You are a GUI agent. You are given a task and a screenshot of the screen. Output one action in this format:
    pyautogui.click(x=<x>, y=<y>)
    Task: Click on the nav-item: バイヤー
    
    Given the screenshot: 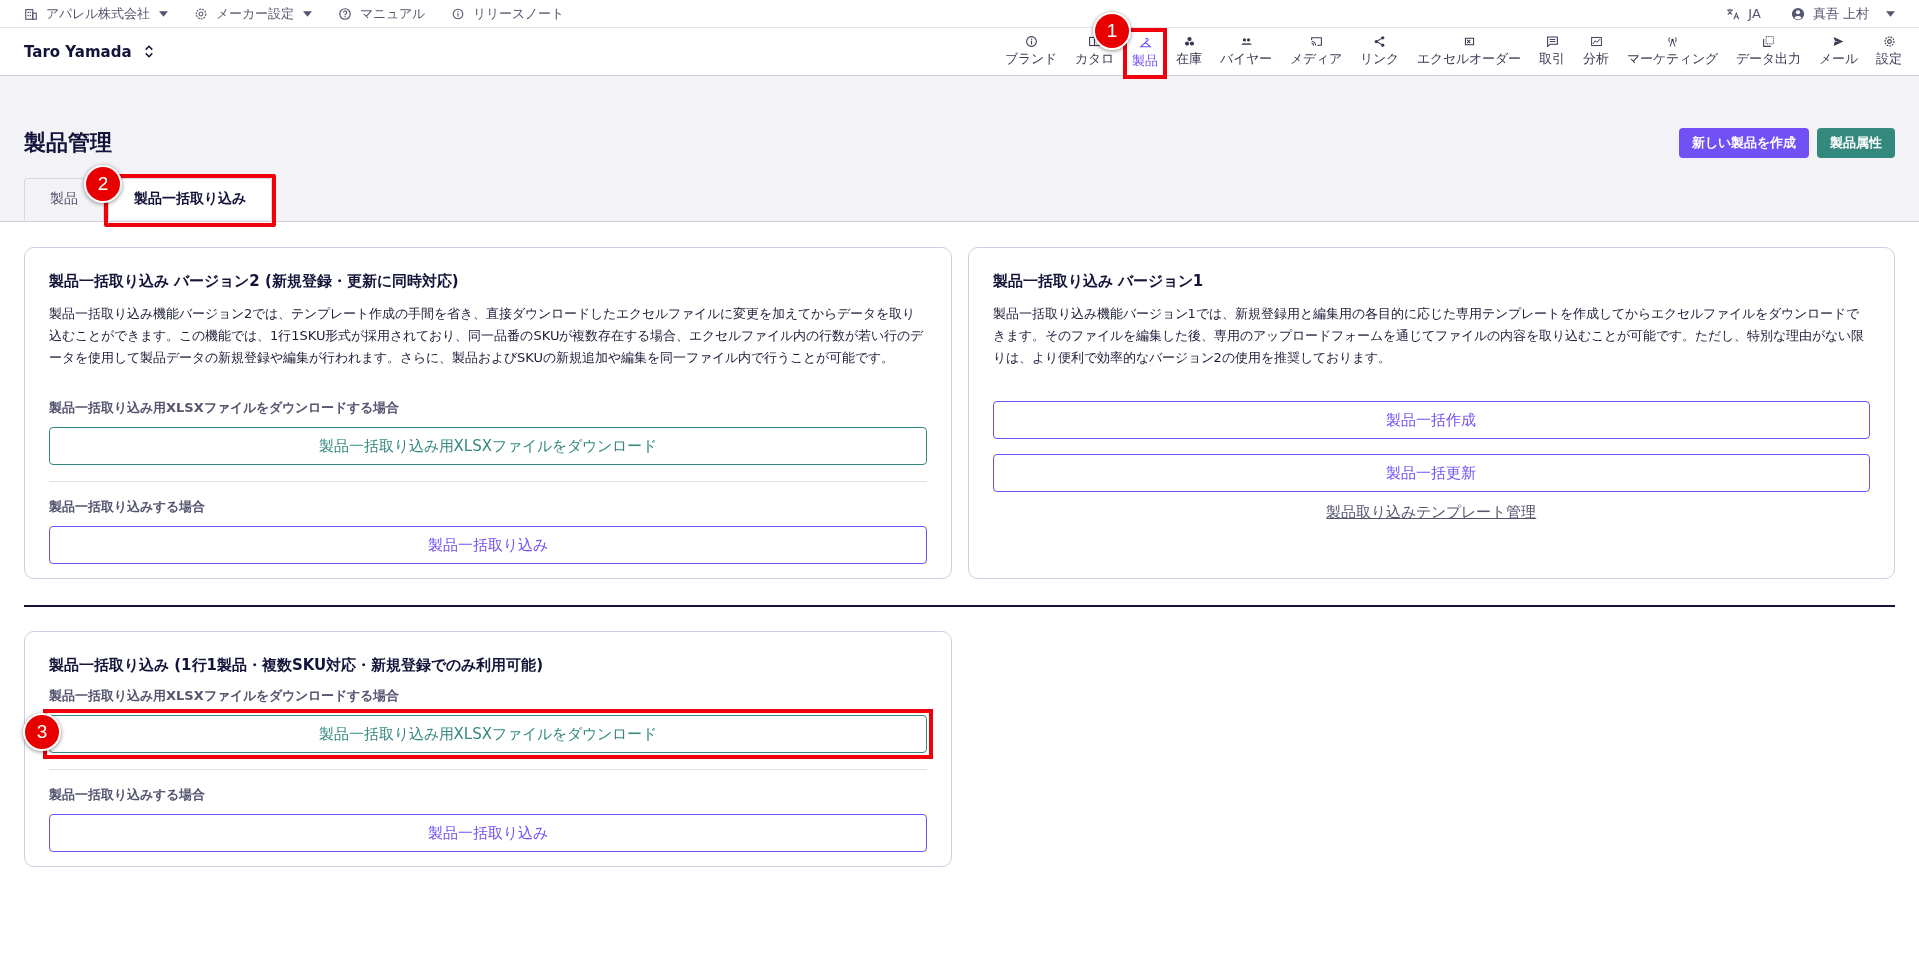 What is the action you would take?
    pyautogui.click(x=1246, y=51)
    